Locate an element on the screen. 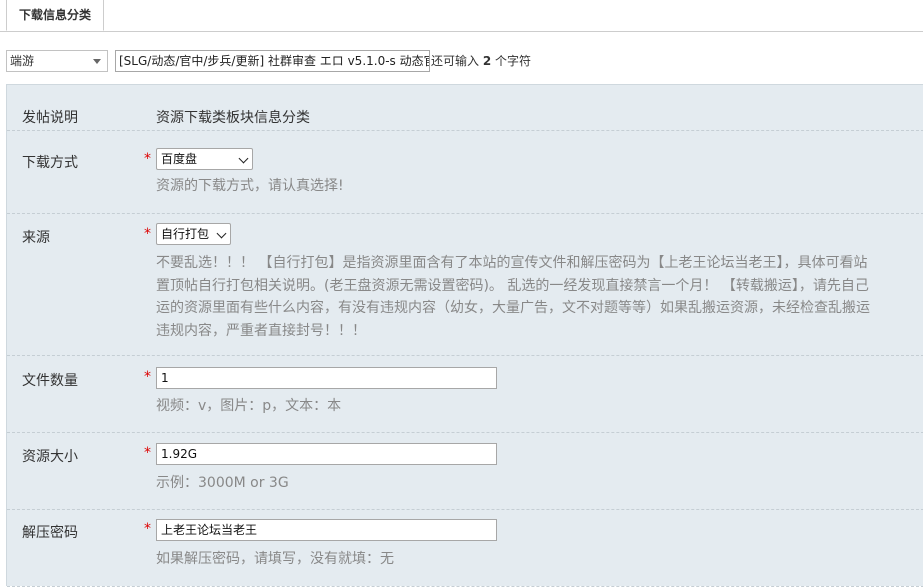  post-note-value: 资源下载类板块信息分类 is located at coordinates (233, 118).